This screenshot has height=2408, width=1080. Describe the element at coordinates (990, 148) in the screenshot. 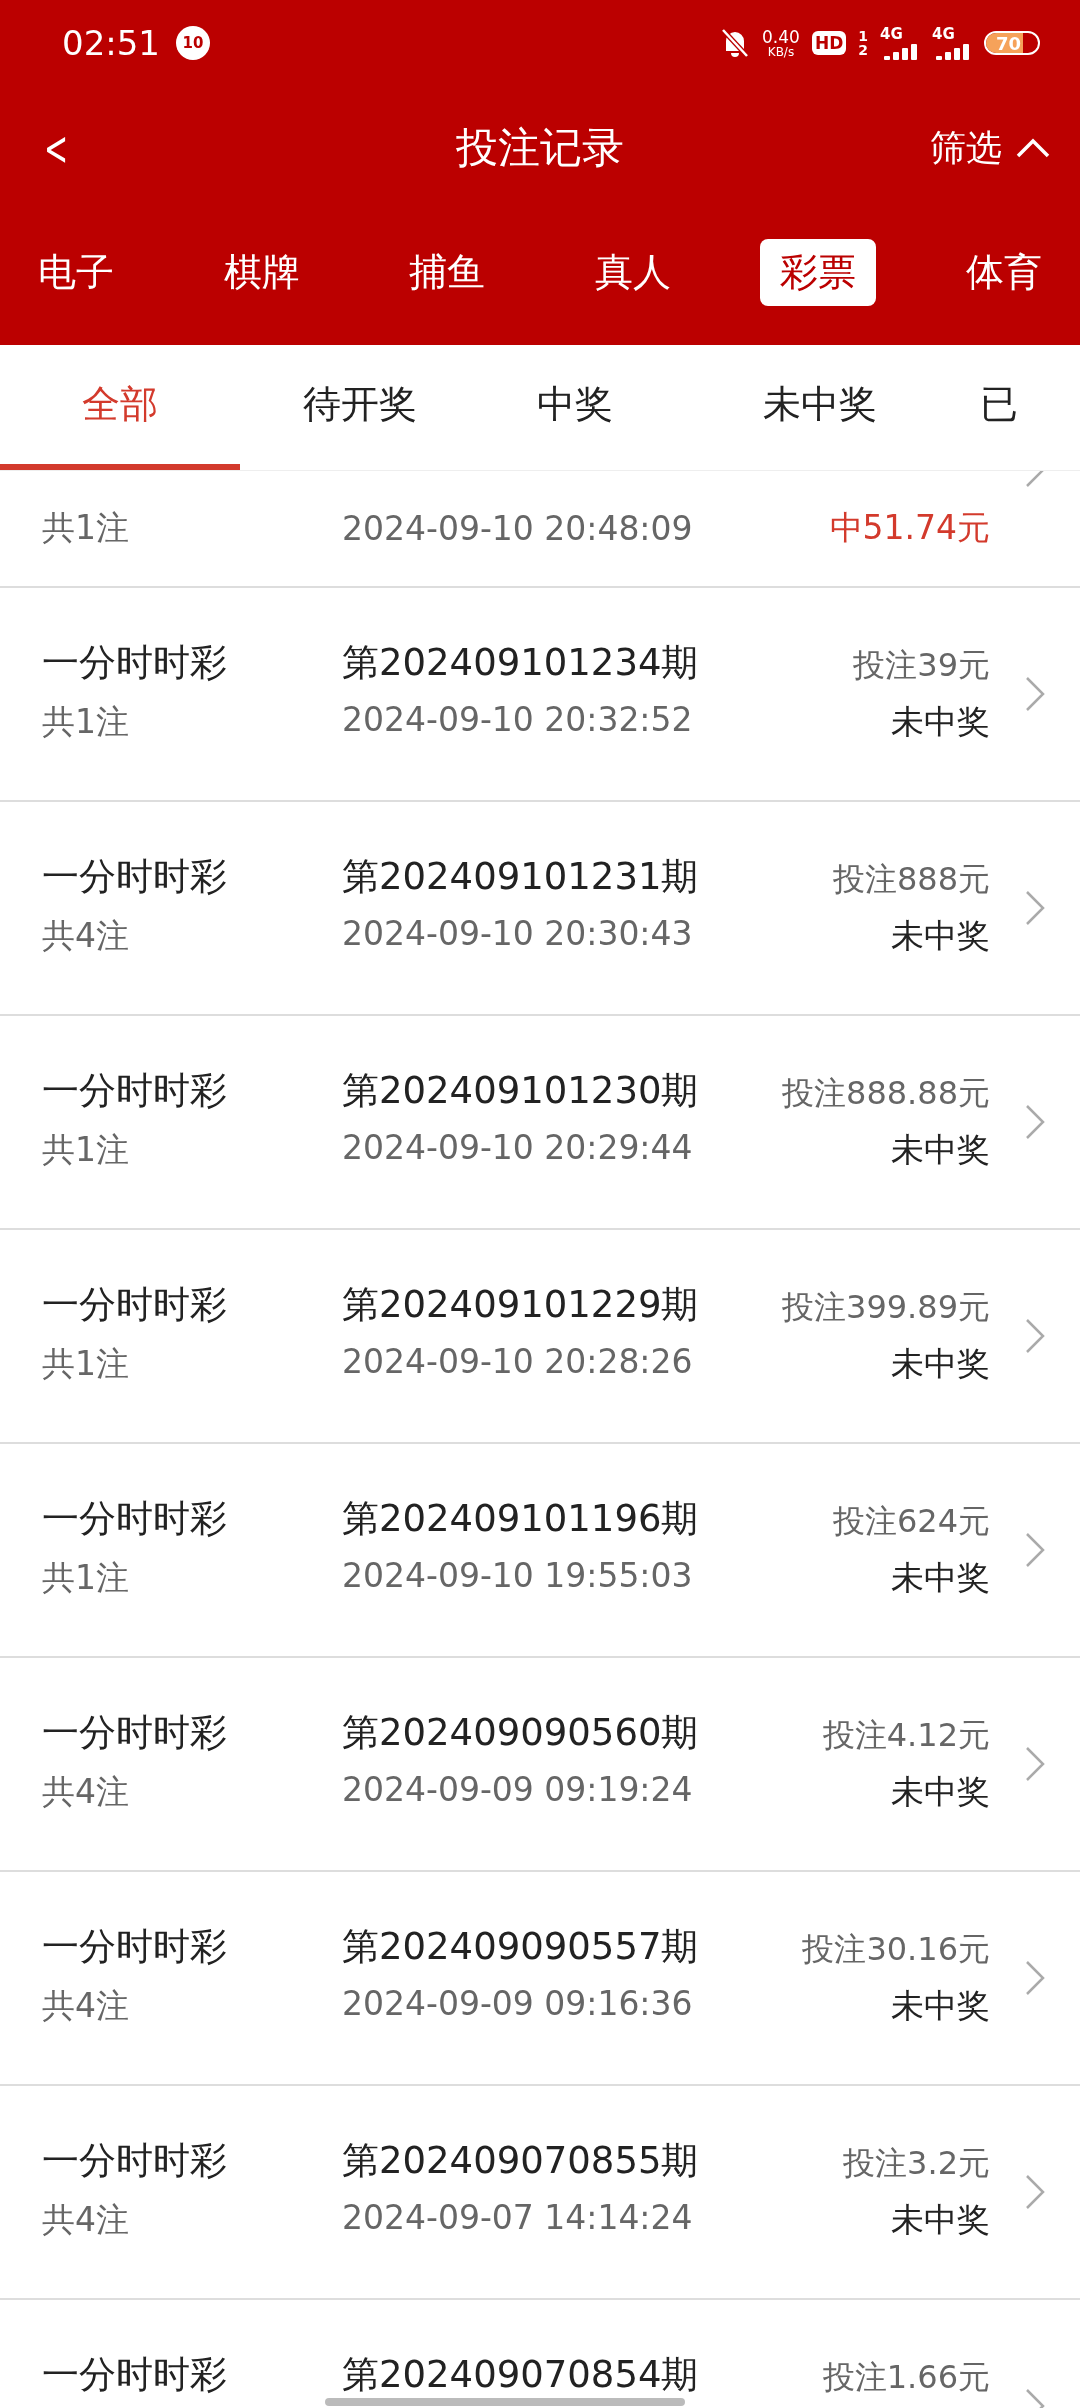

I see `filter-button: 筛选` at that location.